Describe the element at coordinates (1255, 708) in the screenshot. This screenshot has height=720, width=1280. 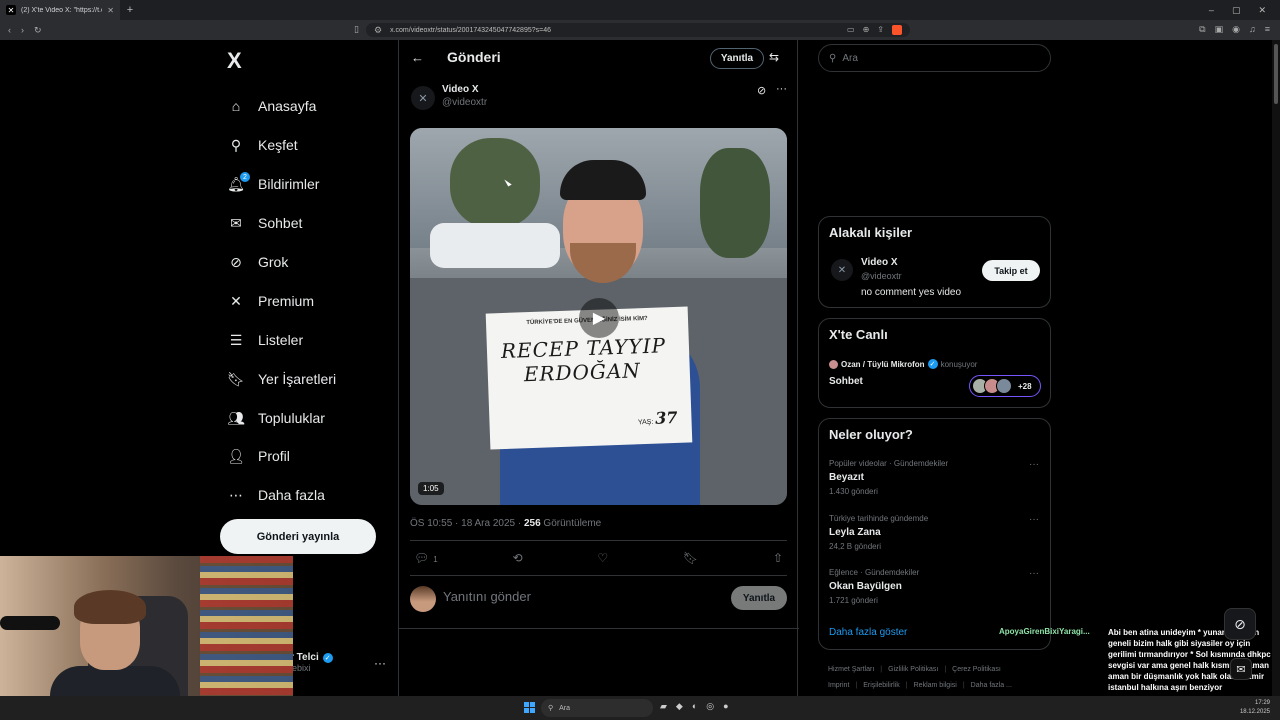
I see `taskbar-clock: 17:29 18.12.2025` at that location.